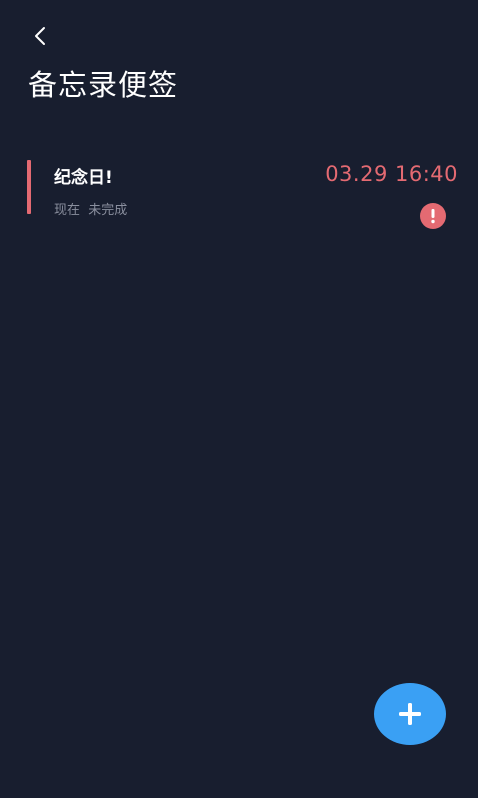 The width and height of the screenshot is (478, 798). Describe the element at coordinates (391, 174) in the screenshot. I see `memo-time: 03.29 16:40` at that location.